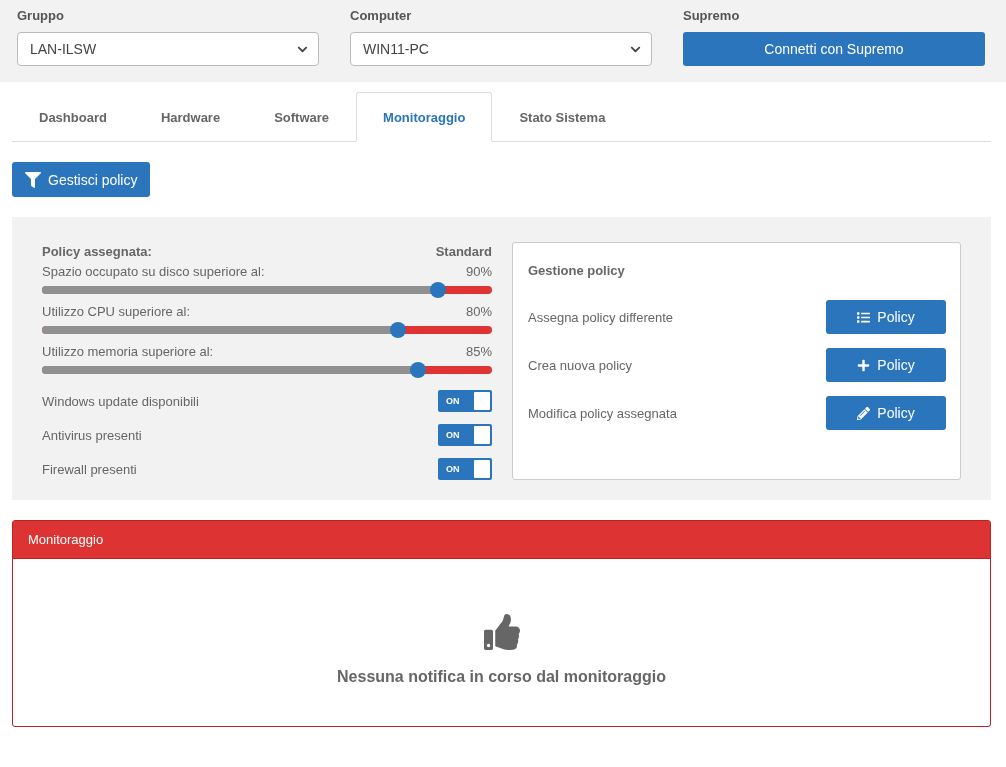  What do you see at coordinates (97, 251) in the screenshot?
I see `policy-label: Policy assegnata:` at bounding box center [97, 251].